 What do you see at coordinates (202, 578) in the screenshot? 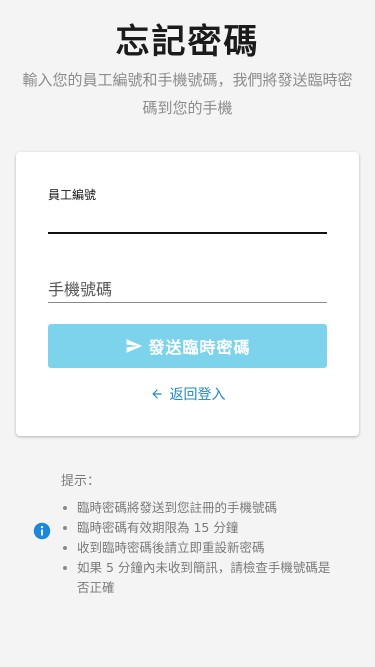
I see `list-item: 如果 5 分鐘內未收到簡訊，請檢查手機號碼是否正確` at bounding box center [202, 578].